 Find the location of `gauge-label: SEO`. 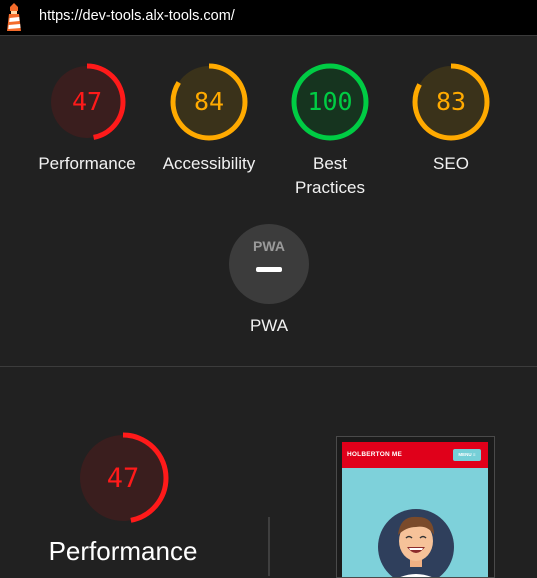

gauge-label: SEO is located at coordinates (451, 163).